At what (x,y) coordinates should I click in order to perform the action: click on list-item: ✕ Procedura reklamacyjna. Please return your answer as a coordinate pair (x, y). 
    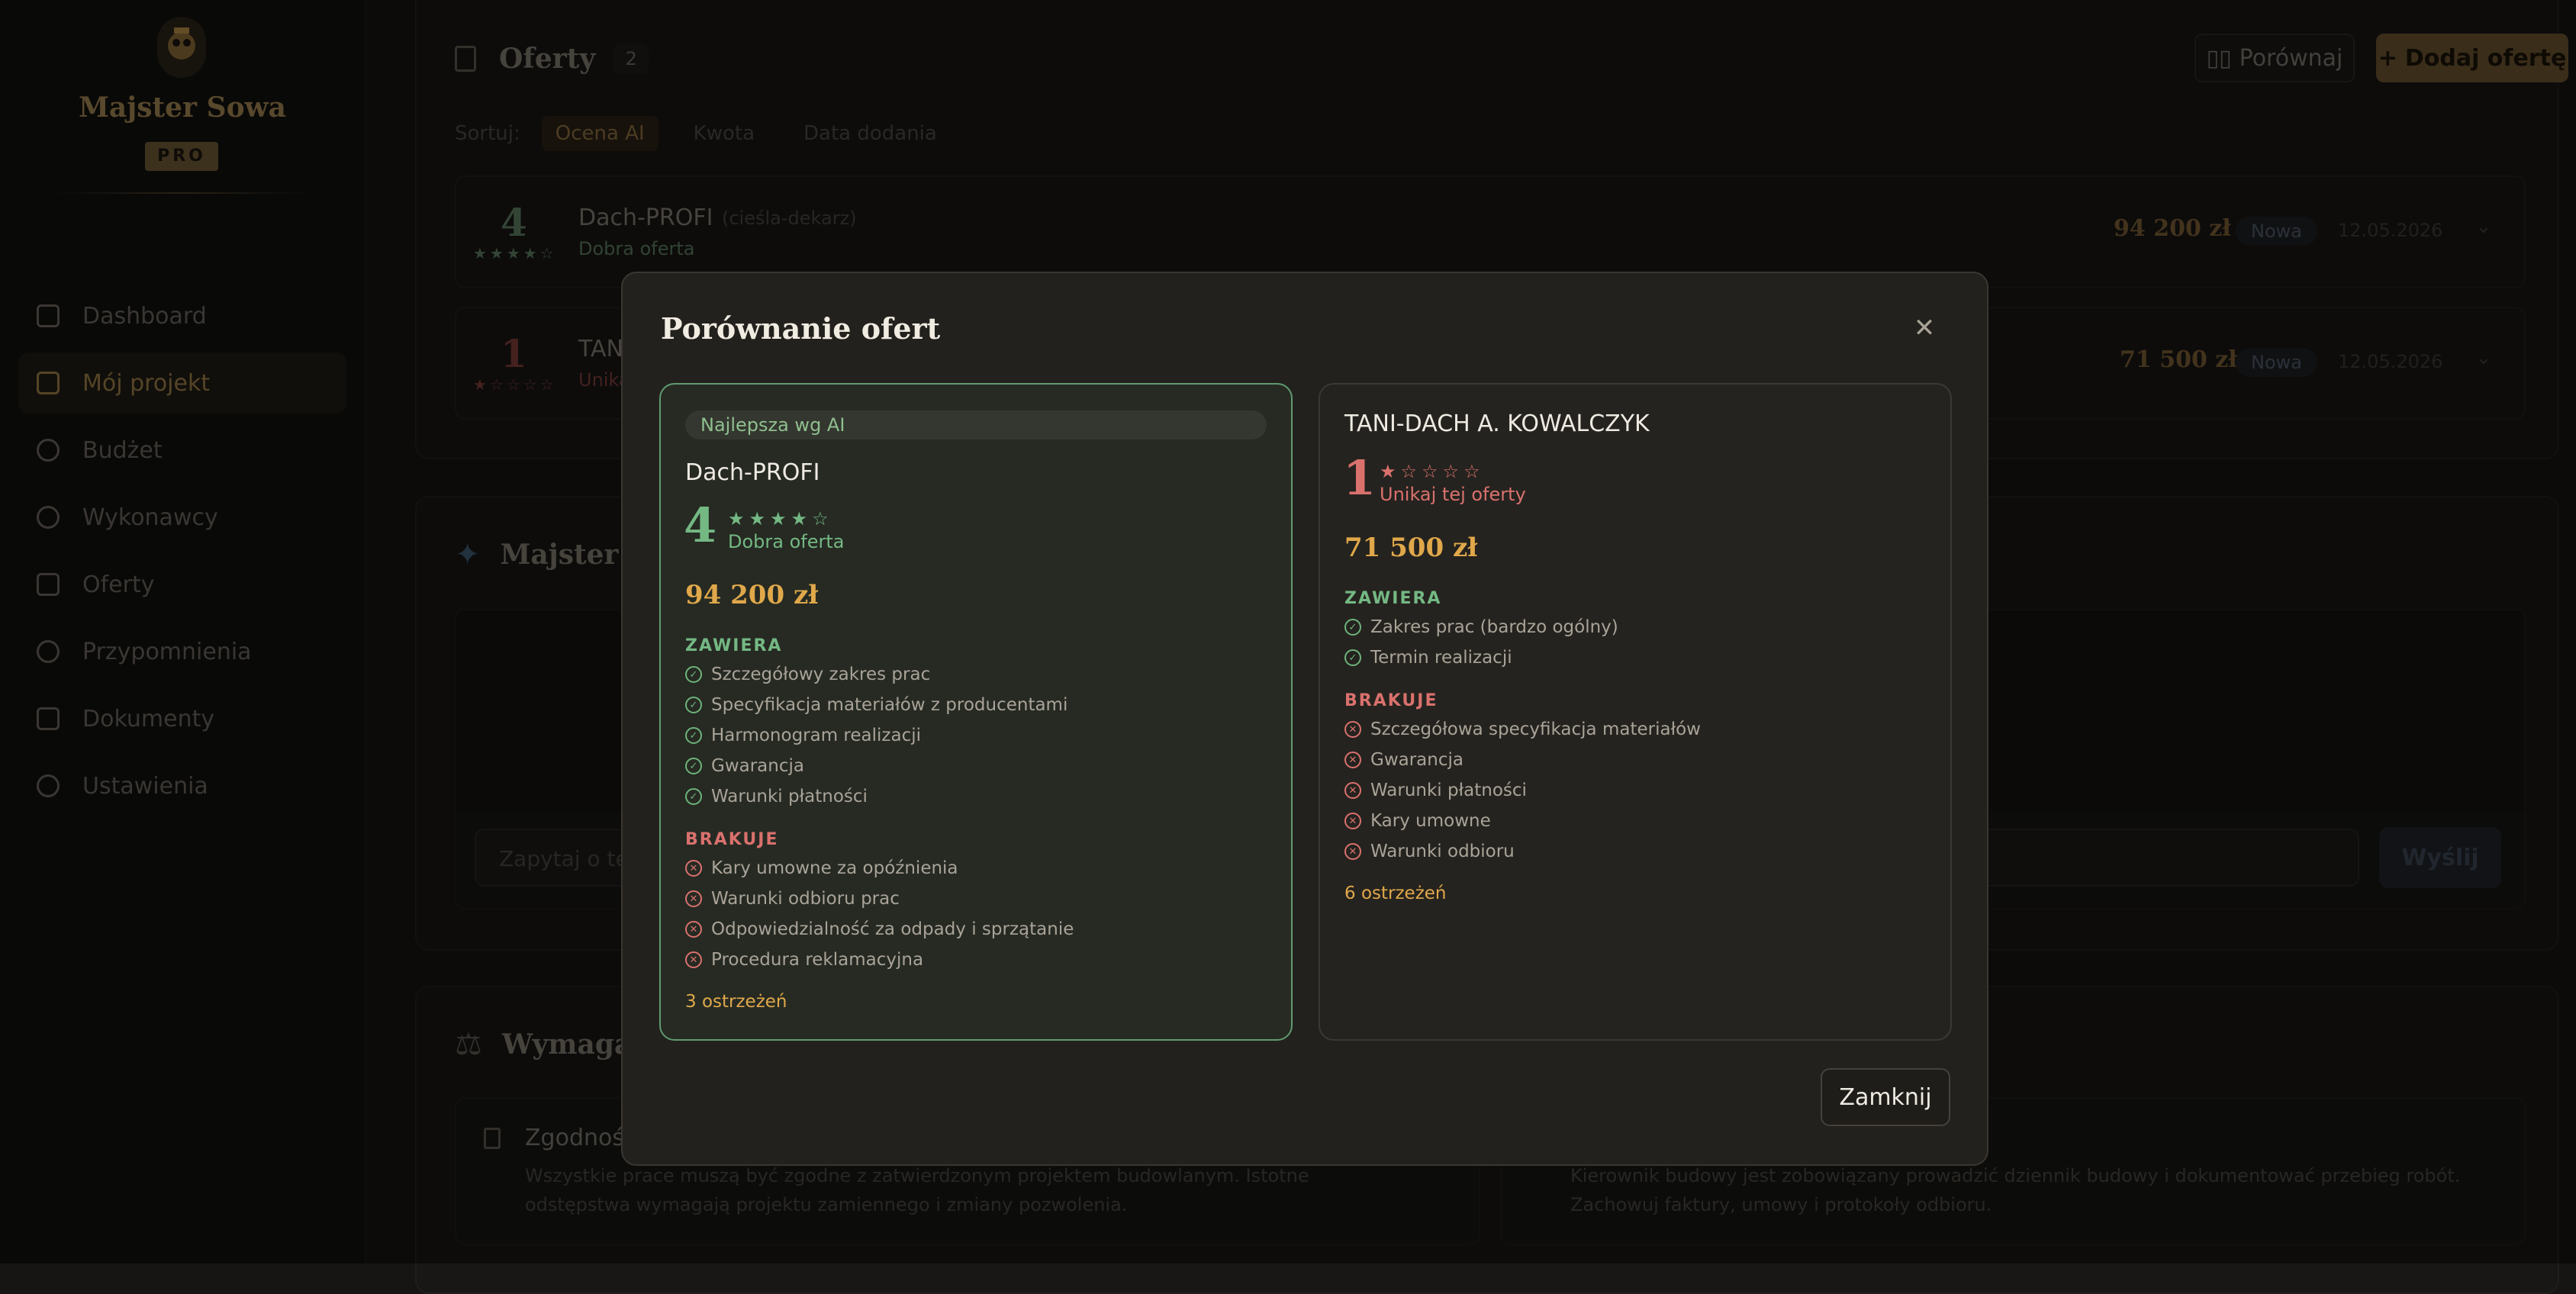
    Looking at the image, I should click on (879, 960).